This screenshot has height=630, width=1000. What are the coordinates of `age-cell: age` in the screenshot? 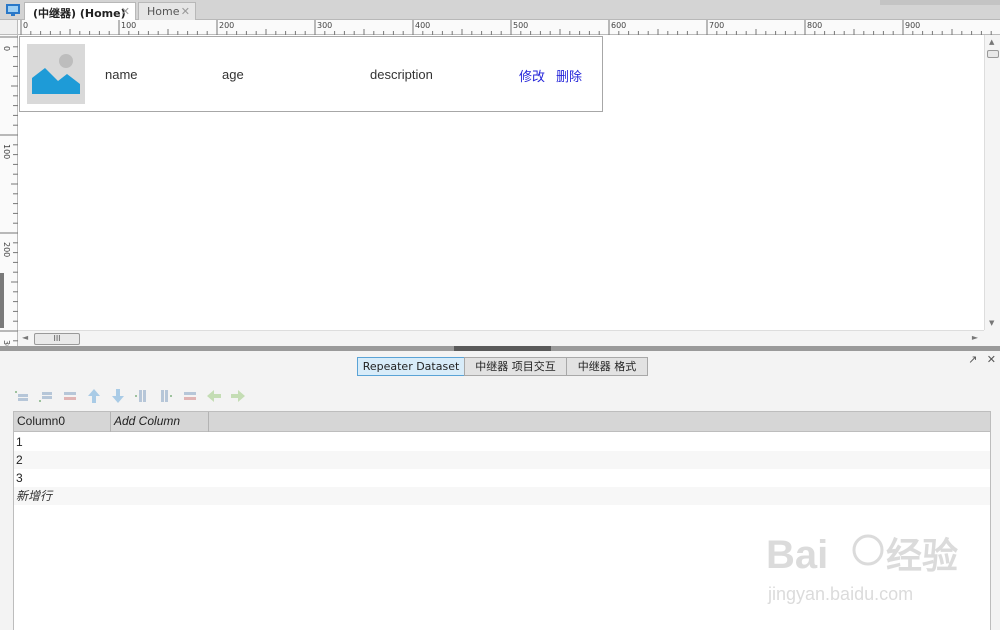 It's located at (233, 74).